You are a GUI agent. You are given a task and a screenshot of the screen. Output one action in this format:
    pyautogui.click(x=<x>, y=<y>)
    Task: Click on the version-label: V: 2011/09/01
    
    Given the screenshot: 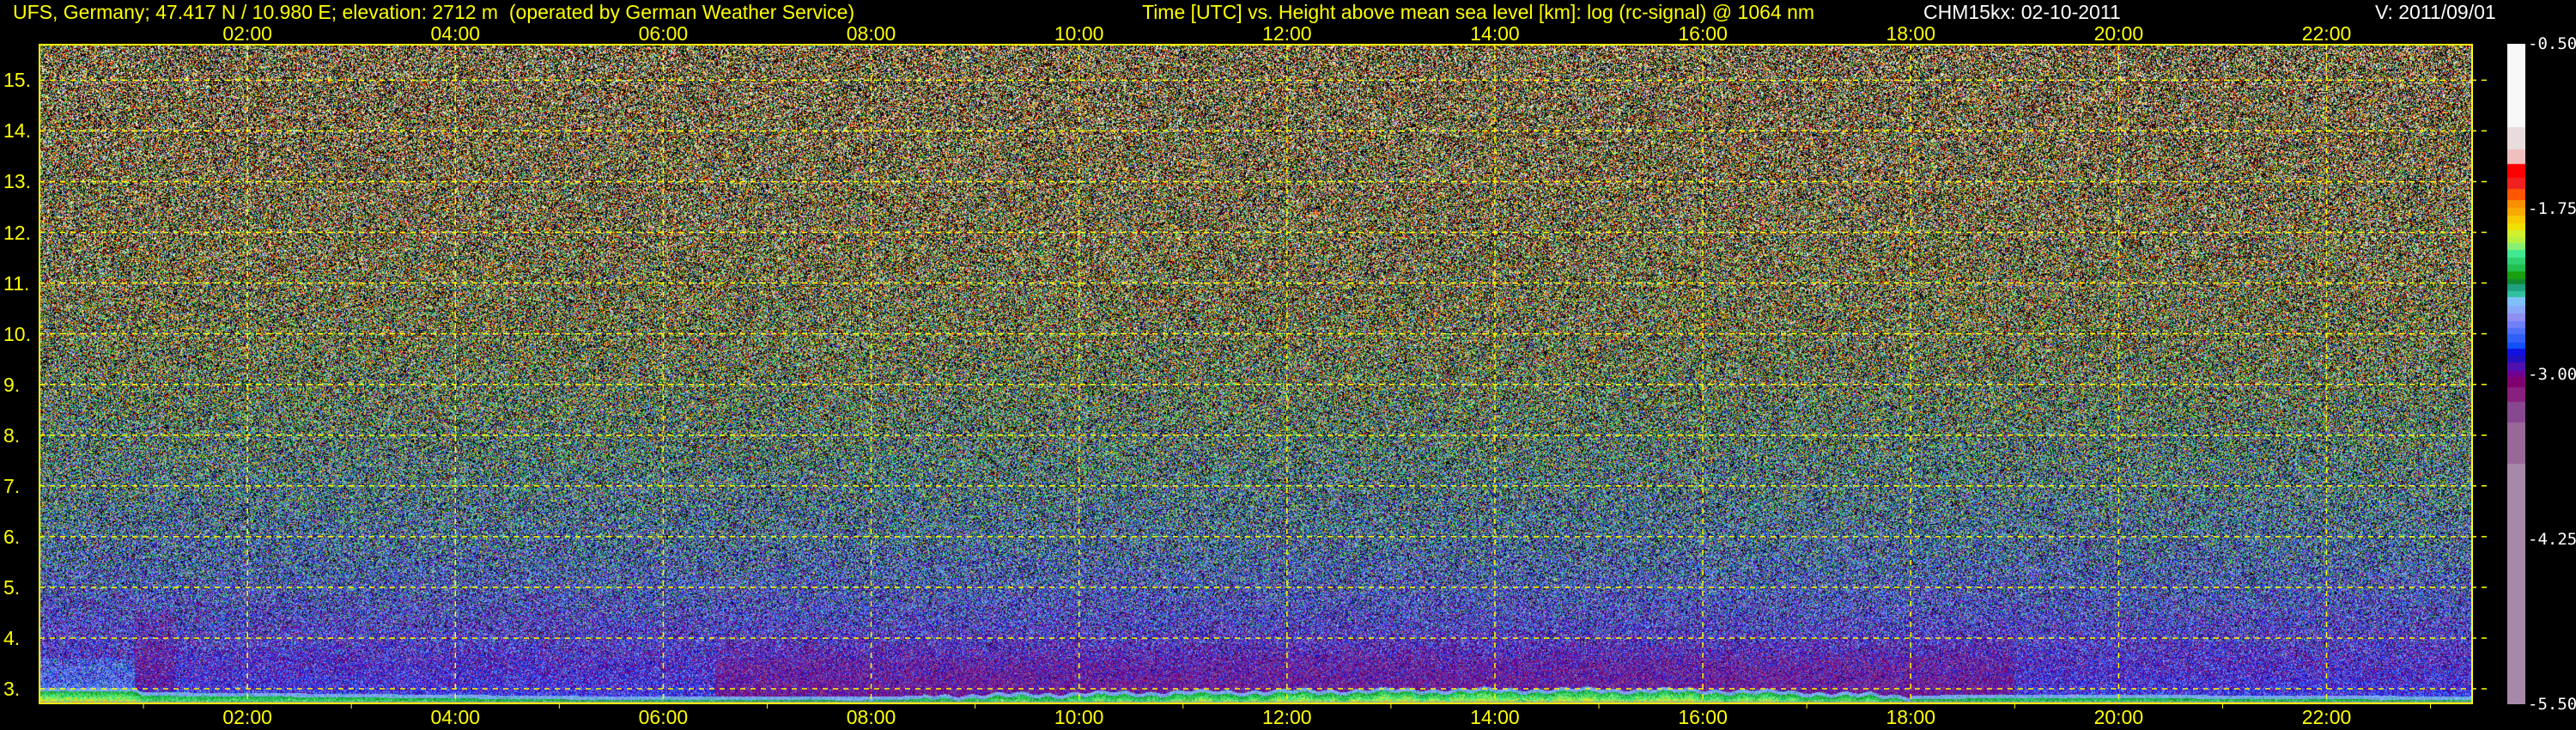 What is the action you would take?
    pyautogui.click(x=2435, y=12)
    